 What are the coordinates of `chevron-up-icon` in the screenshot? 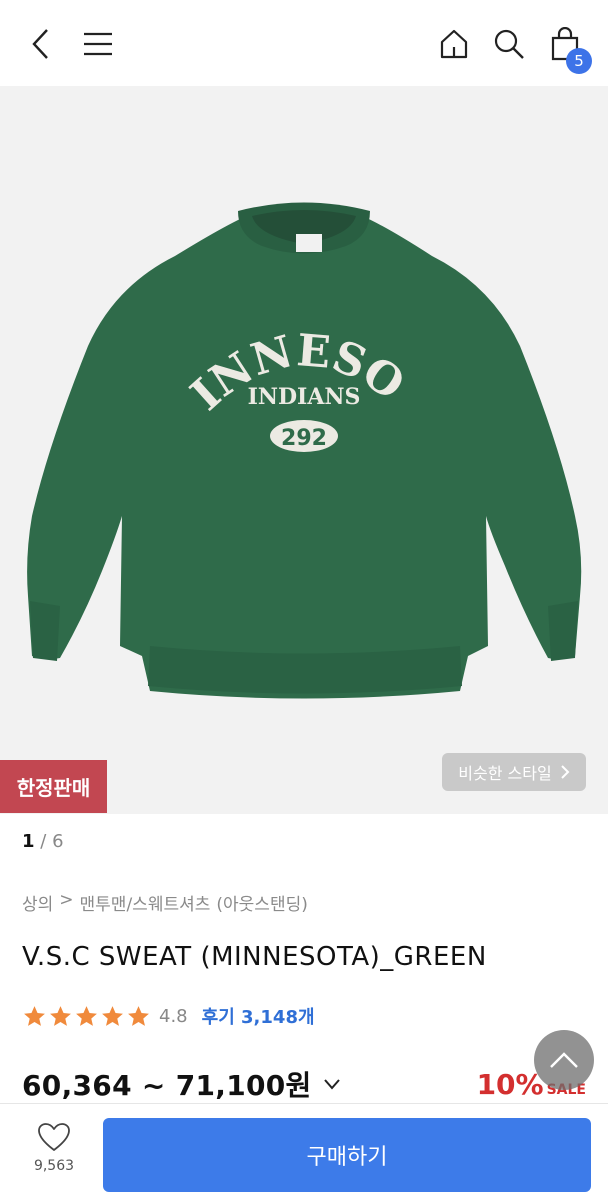 It's located at (564, 1060).